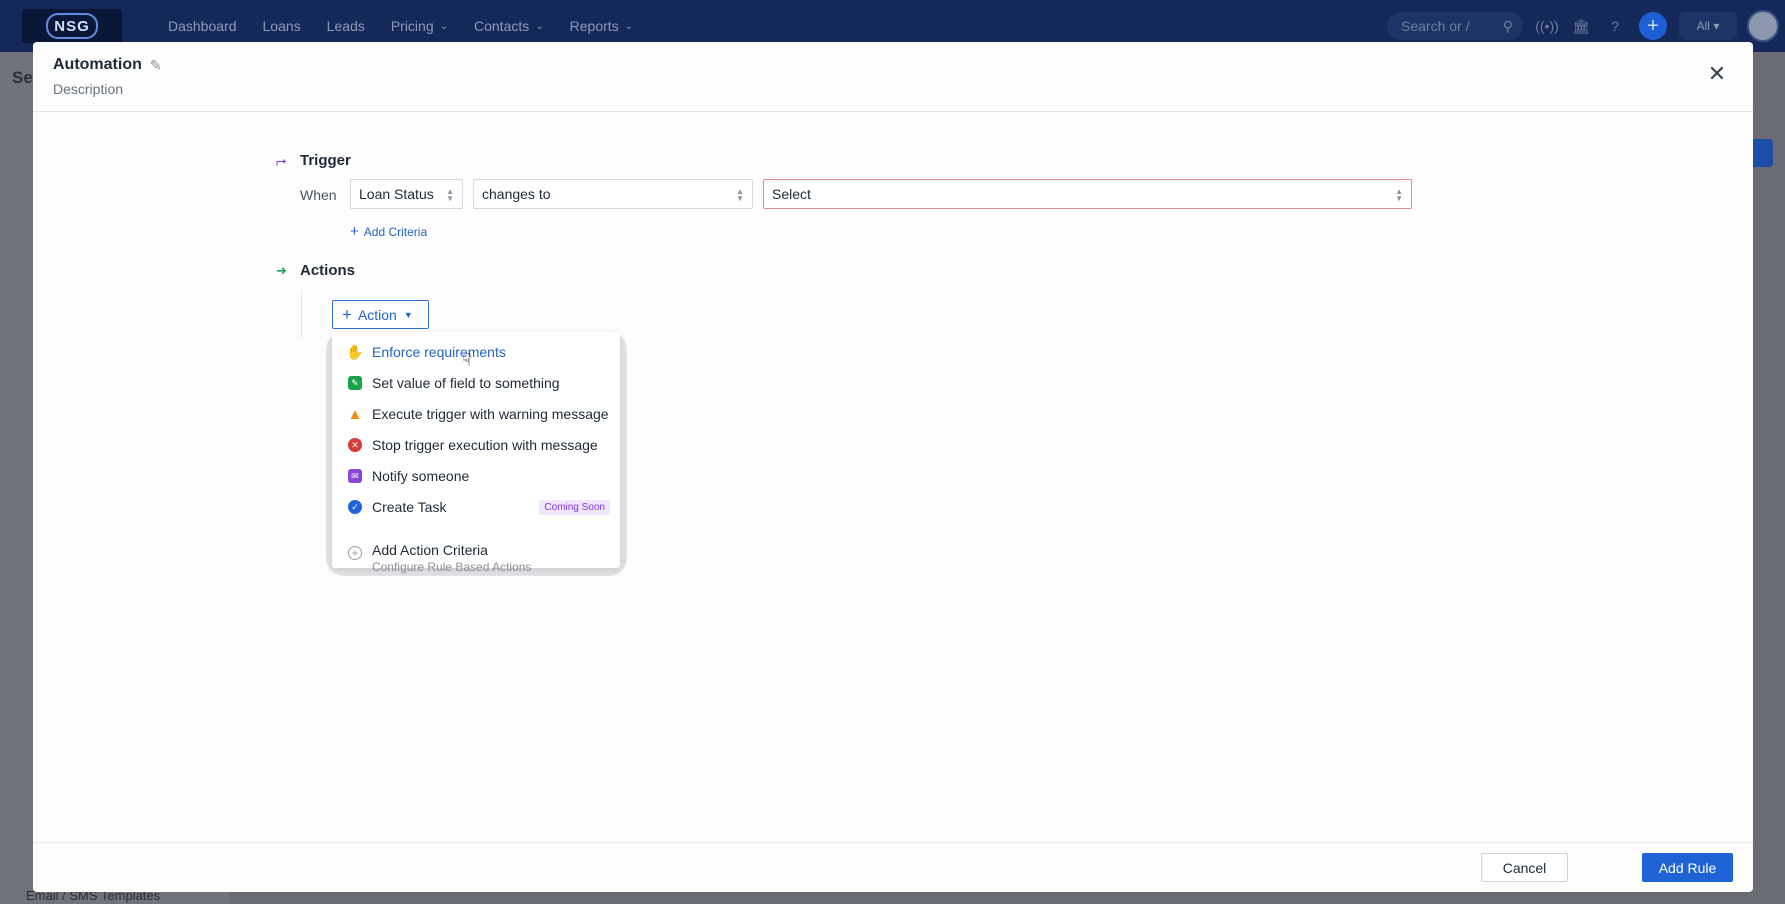 The height and width of the screenshot is (904, 1785). I want to click on scope-selector: All ▾, so click(1708, 26).